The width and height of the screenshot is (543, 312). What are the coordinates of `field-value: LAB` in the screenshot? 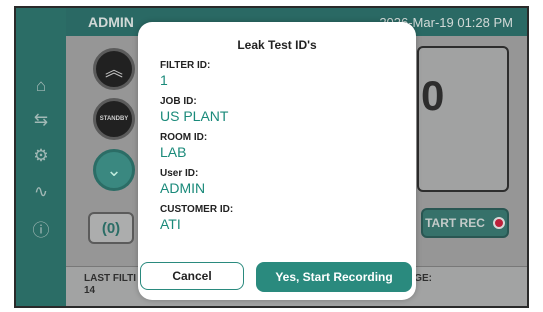 It's located at (173, 152).